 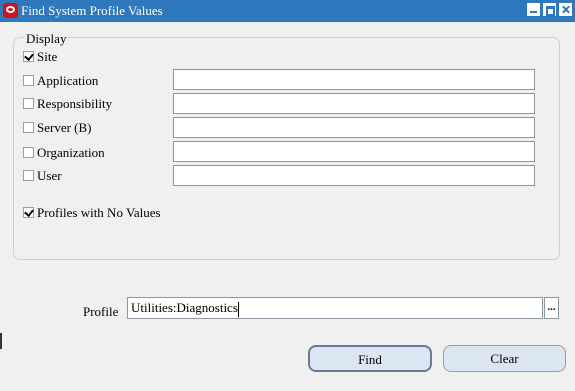 I want to click on profile-input: Utilities:Diagnostics, so click(x=335, y=308).